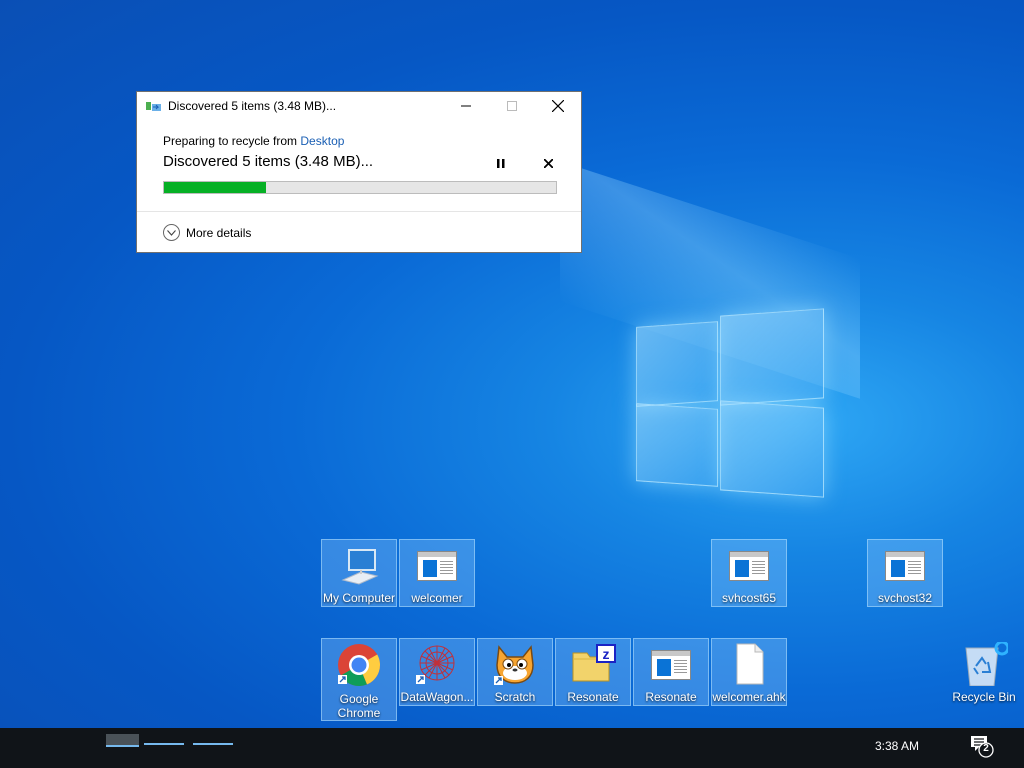 The width and height of the screenshot is (1024, 768). Describe the element at coordinates (215, 187) in the screenshot. I see `progress-fill` at that location.